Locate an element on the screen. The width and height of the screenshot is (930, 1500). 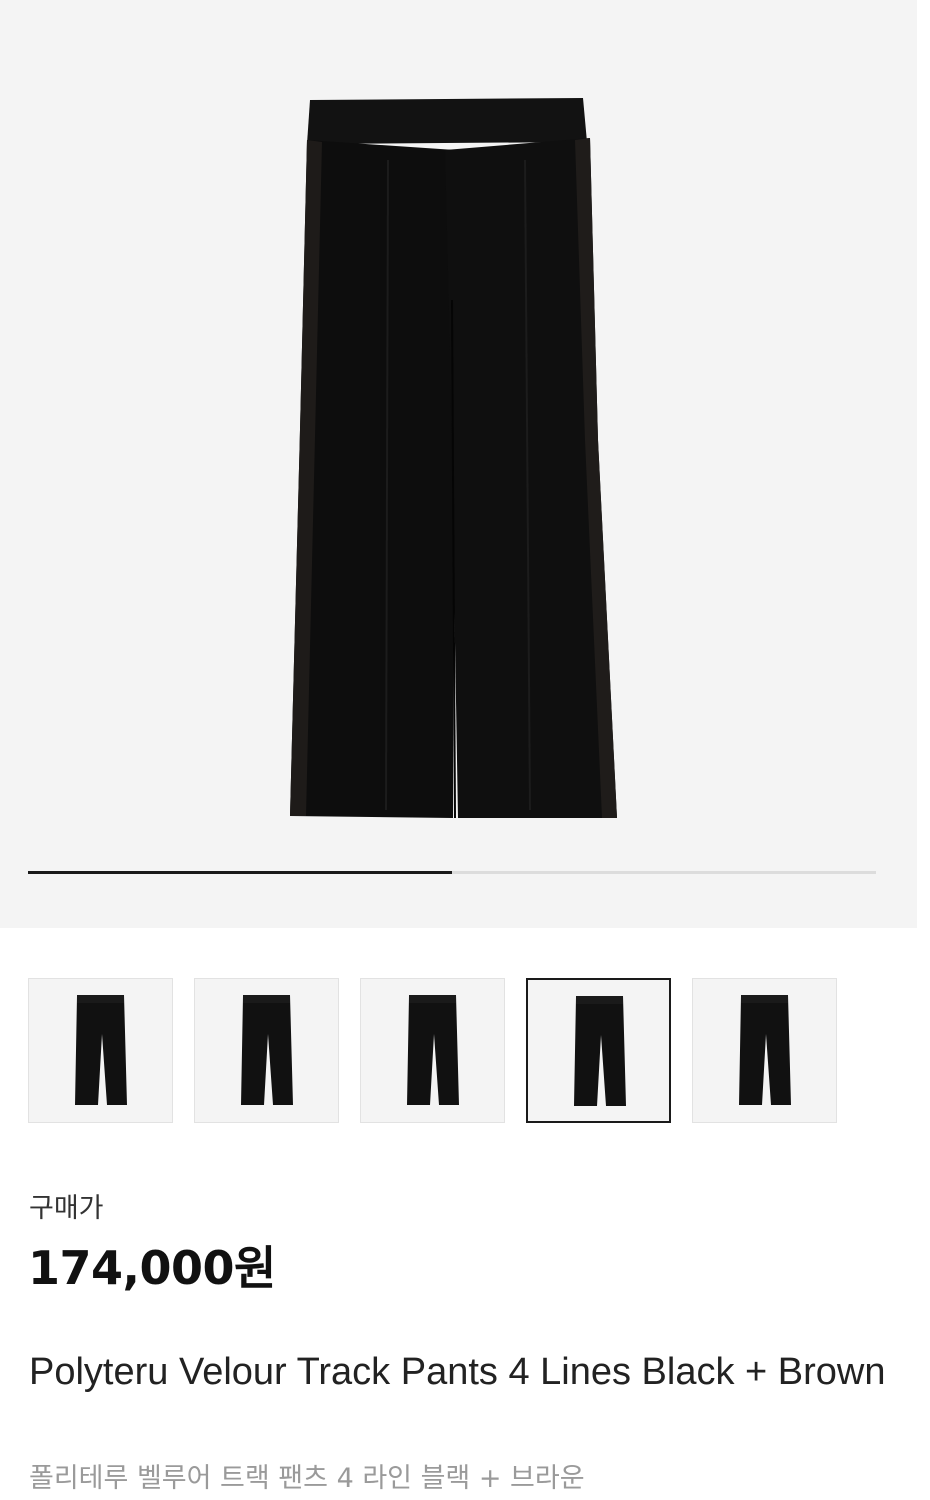
price-label: 구매가 is located at coordinates (66, 1208).